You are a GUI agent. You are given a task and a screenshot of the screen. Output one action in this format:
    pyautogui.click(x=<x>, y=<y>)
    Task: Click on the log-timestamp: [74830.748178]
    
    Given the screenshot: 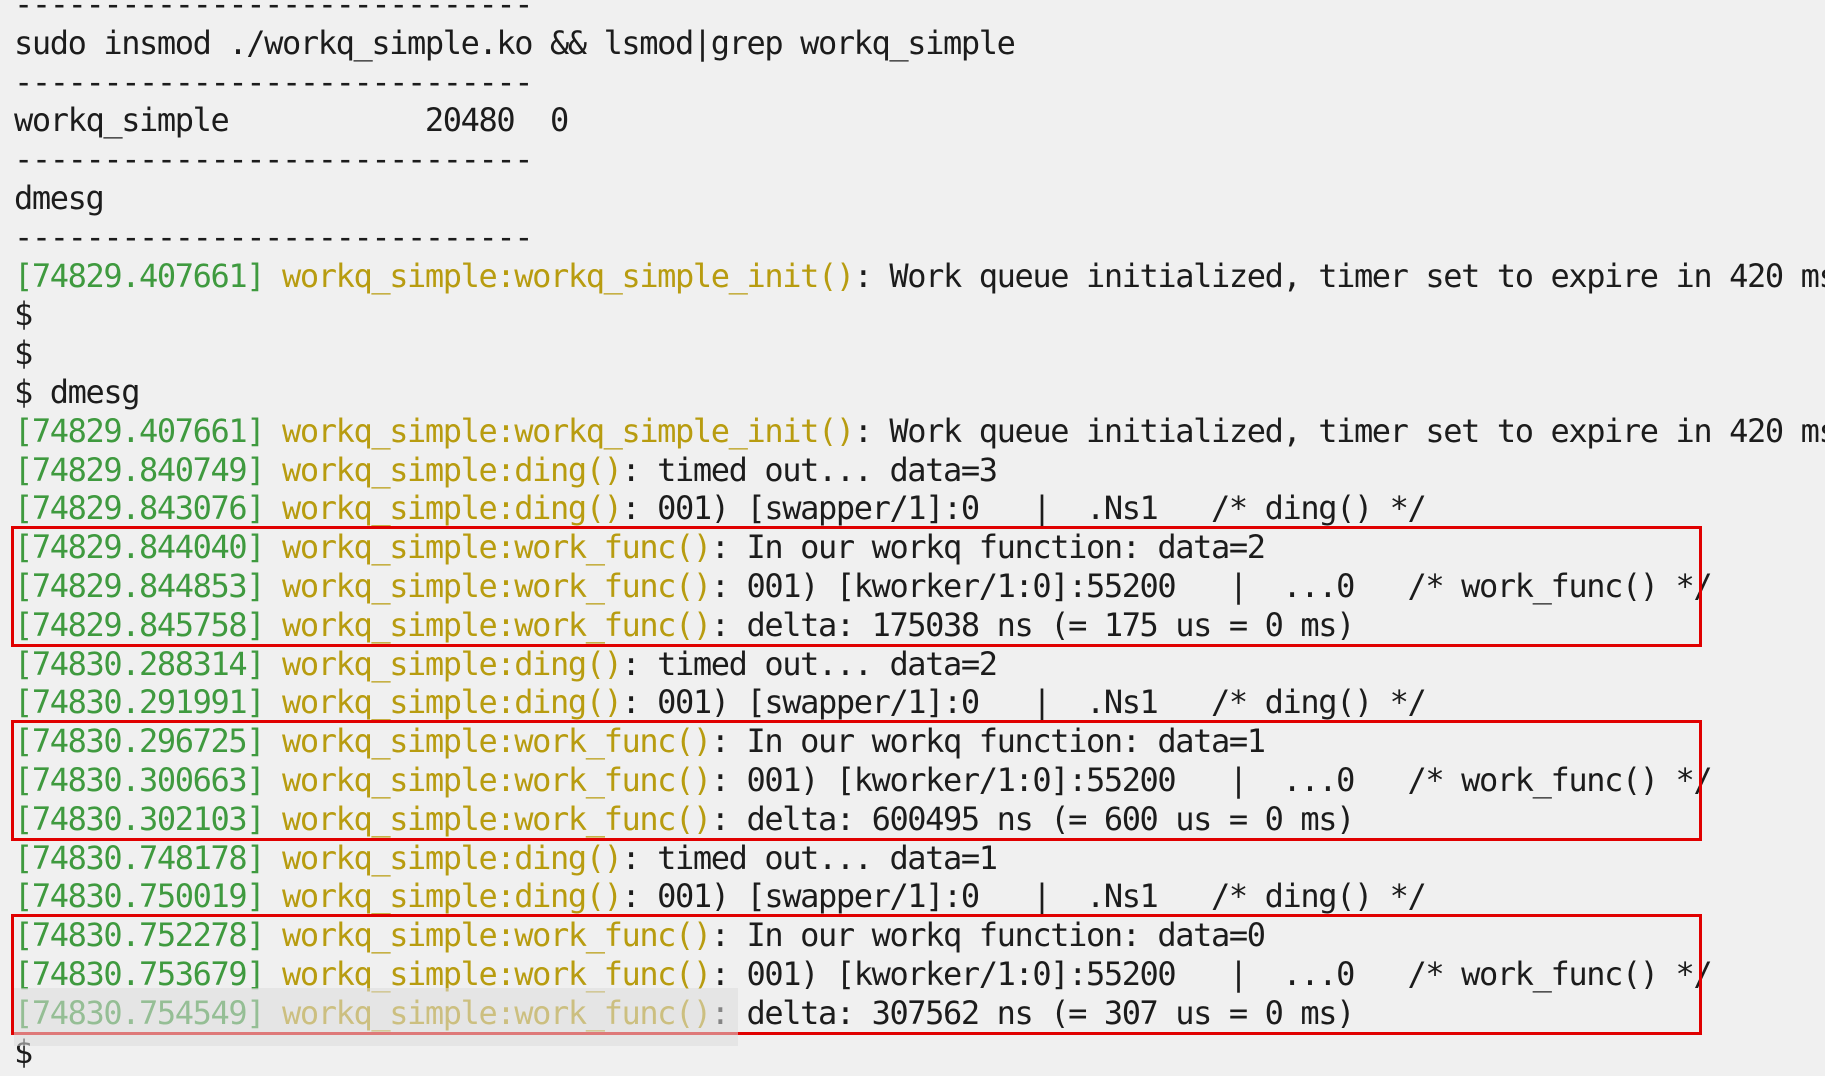 What is the action you would take?
    pyautogui.click(x=140, y=857)
    